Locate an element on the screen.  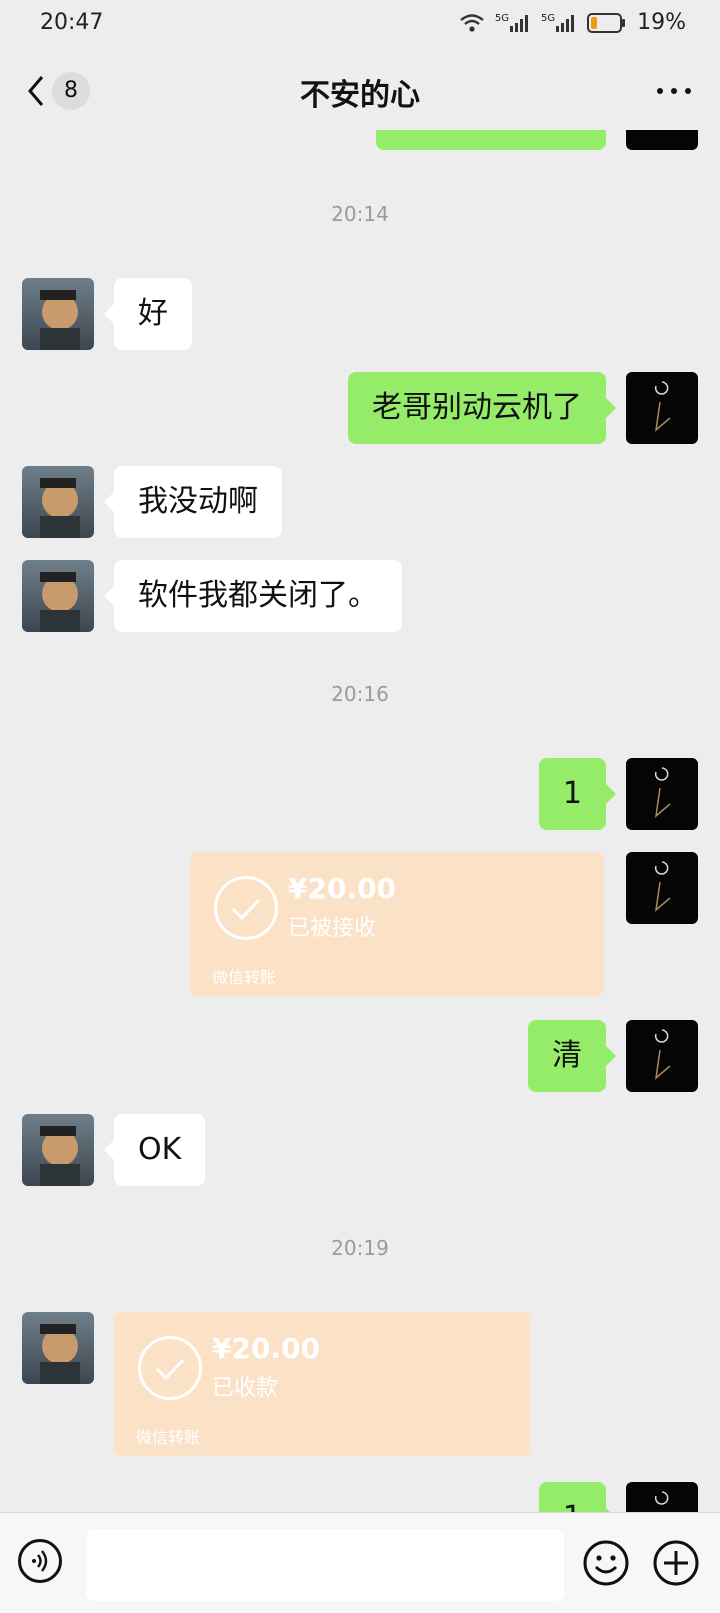
message-bubble: 我没动啊 is located at coordinates (193, 502).